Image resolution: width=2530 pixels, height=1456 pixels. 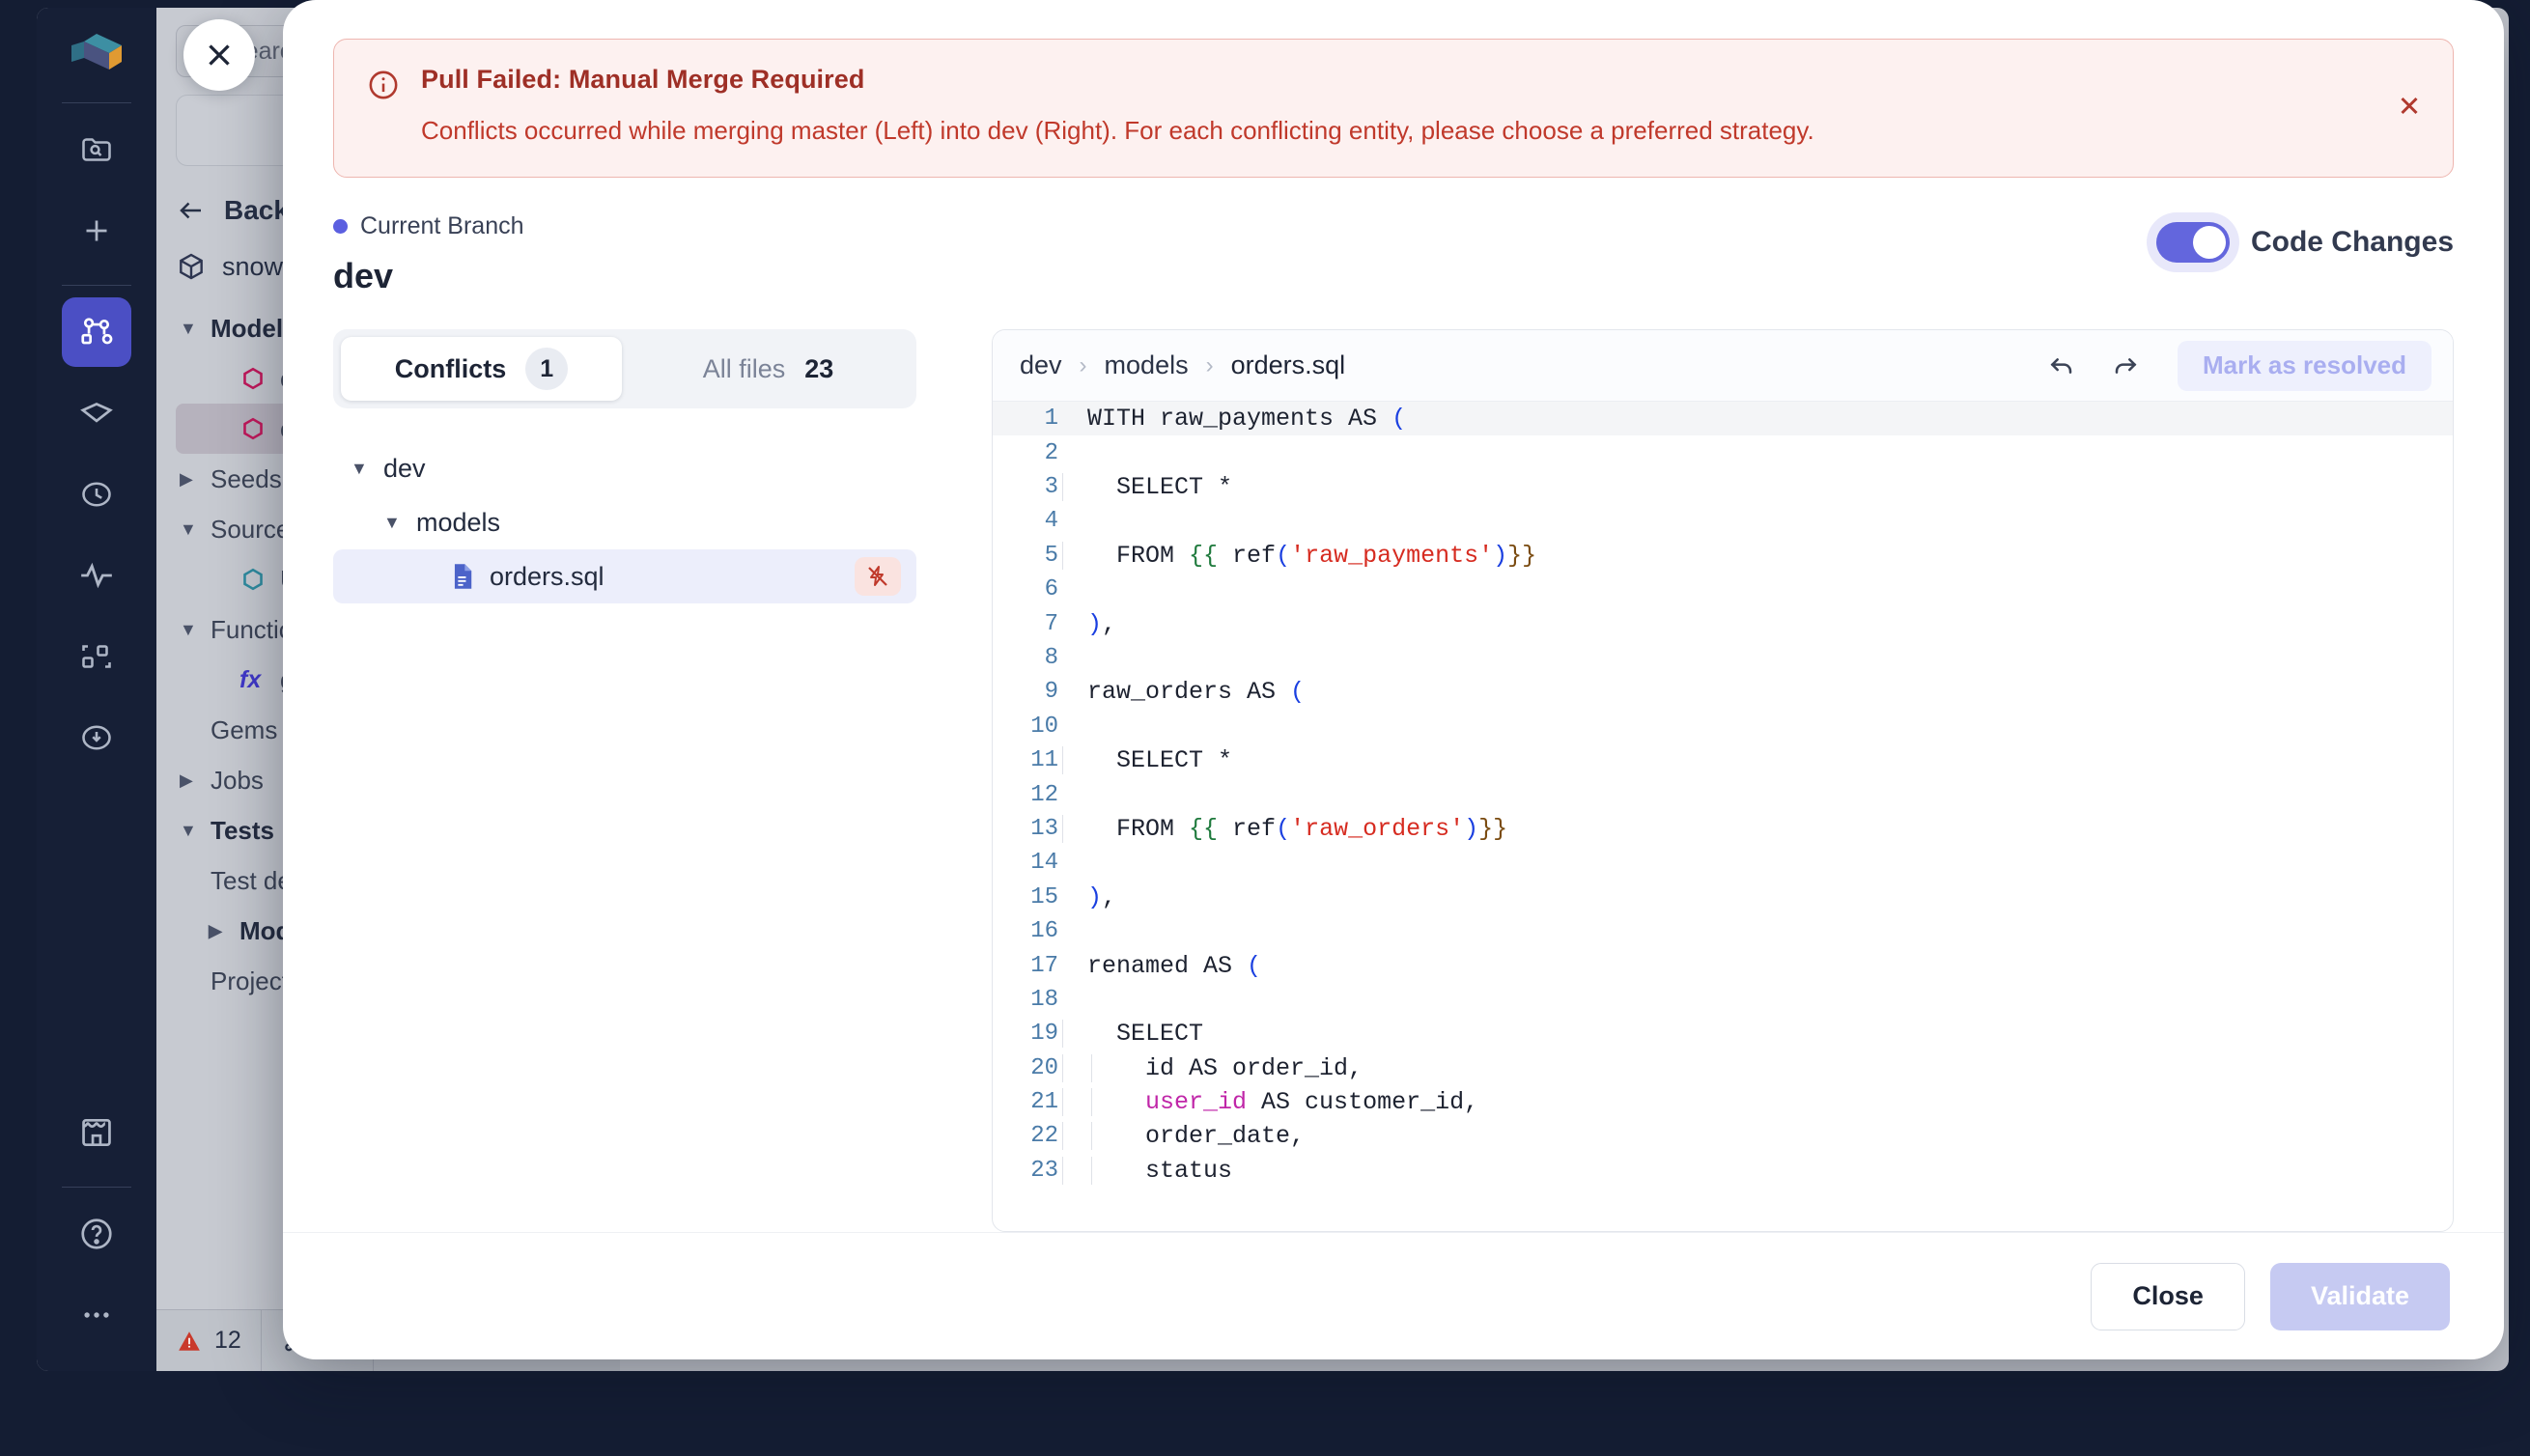 I want to click on code-line: 20 id AS order_id,, so click(x=1723, y=1068).